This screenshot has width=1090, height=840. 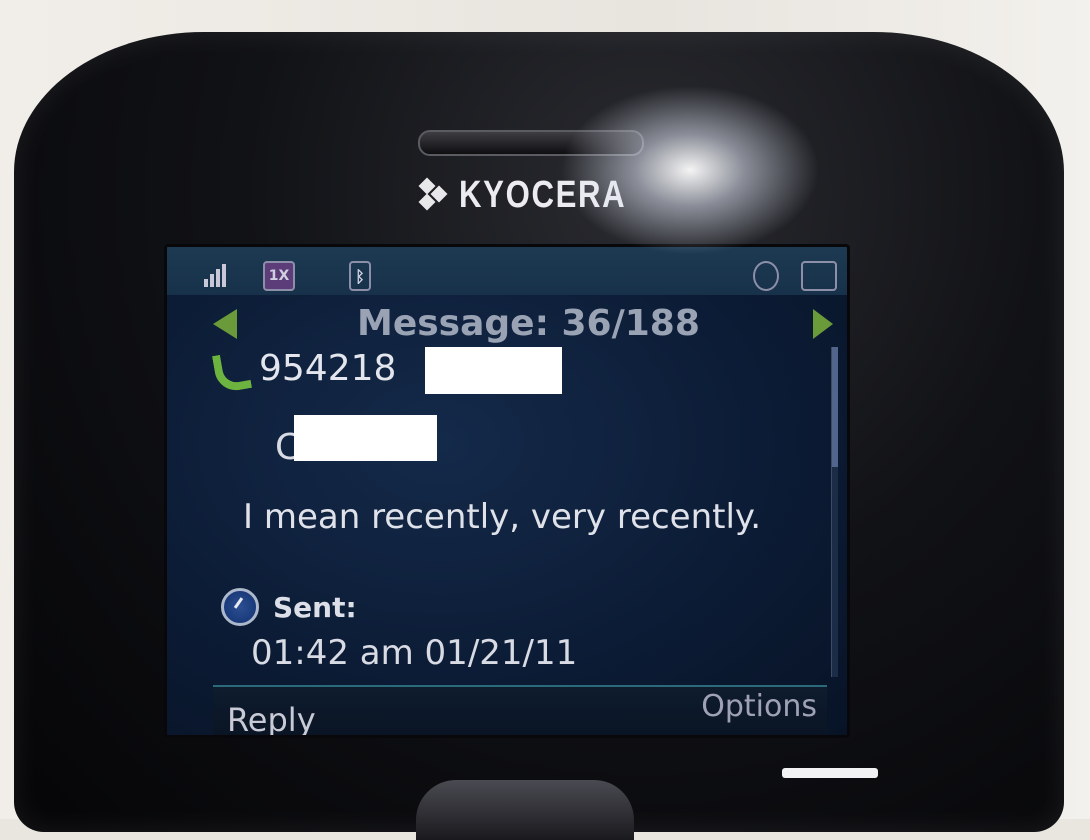 What do you see at coordinates (759, 706) in the screenshot?
I see `options-softkey: Options` at bounding box center [759, 706].